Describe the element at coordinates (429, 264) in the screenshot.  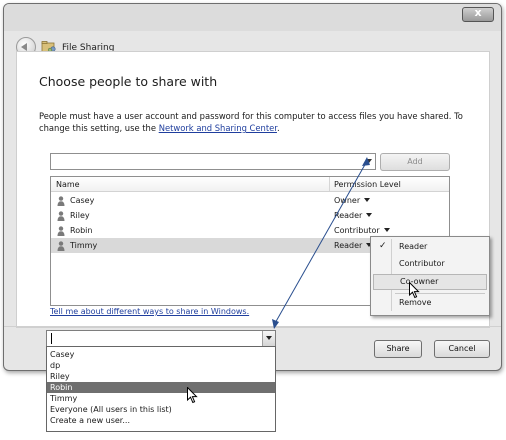
I see `menu-item-contributor: Contributor` at that location.